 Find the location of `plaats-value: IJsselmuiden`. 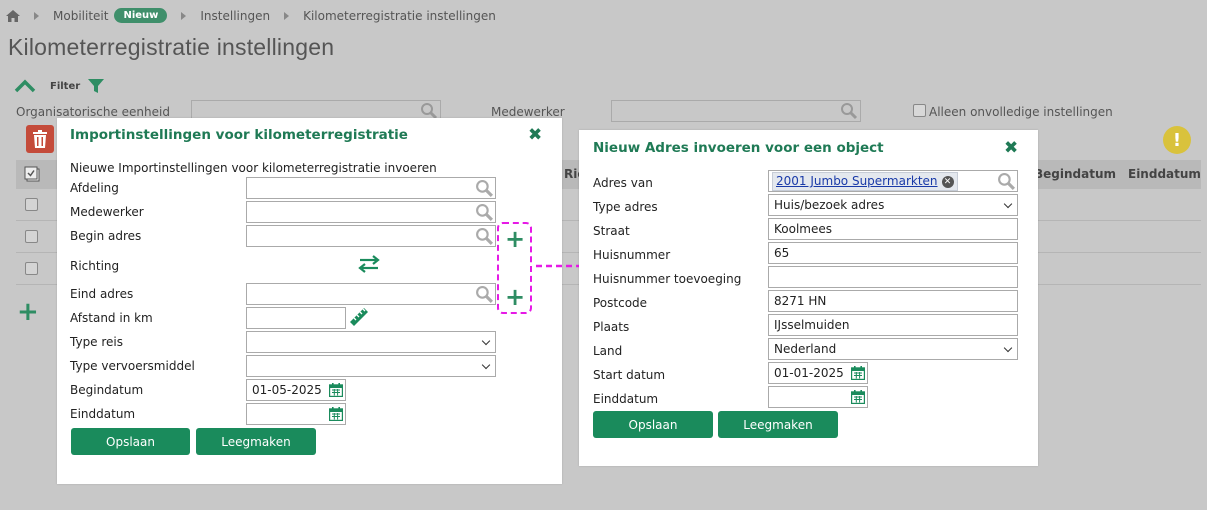

plaats-value: IJsselmuiden is located at coordinates (812, 325).